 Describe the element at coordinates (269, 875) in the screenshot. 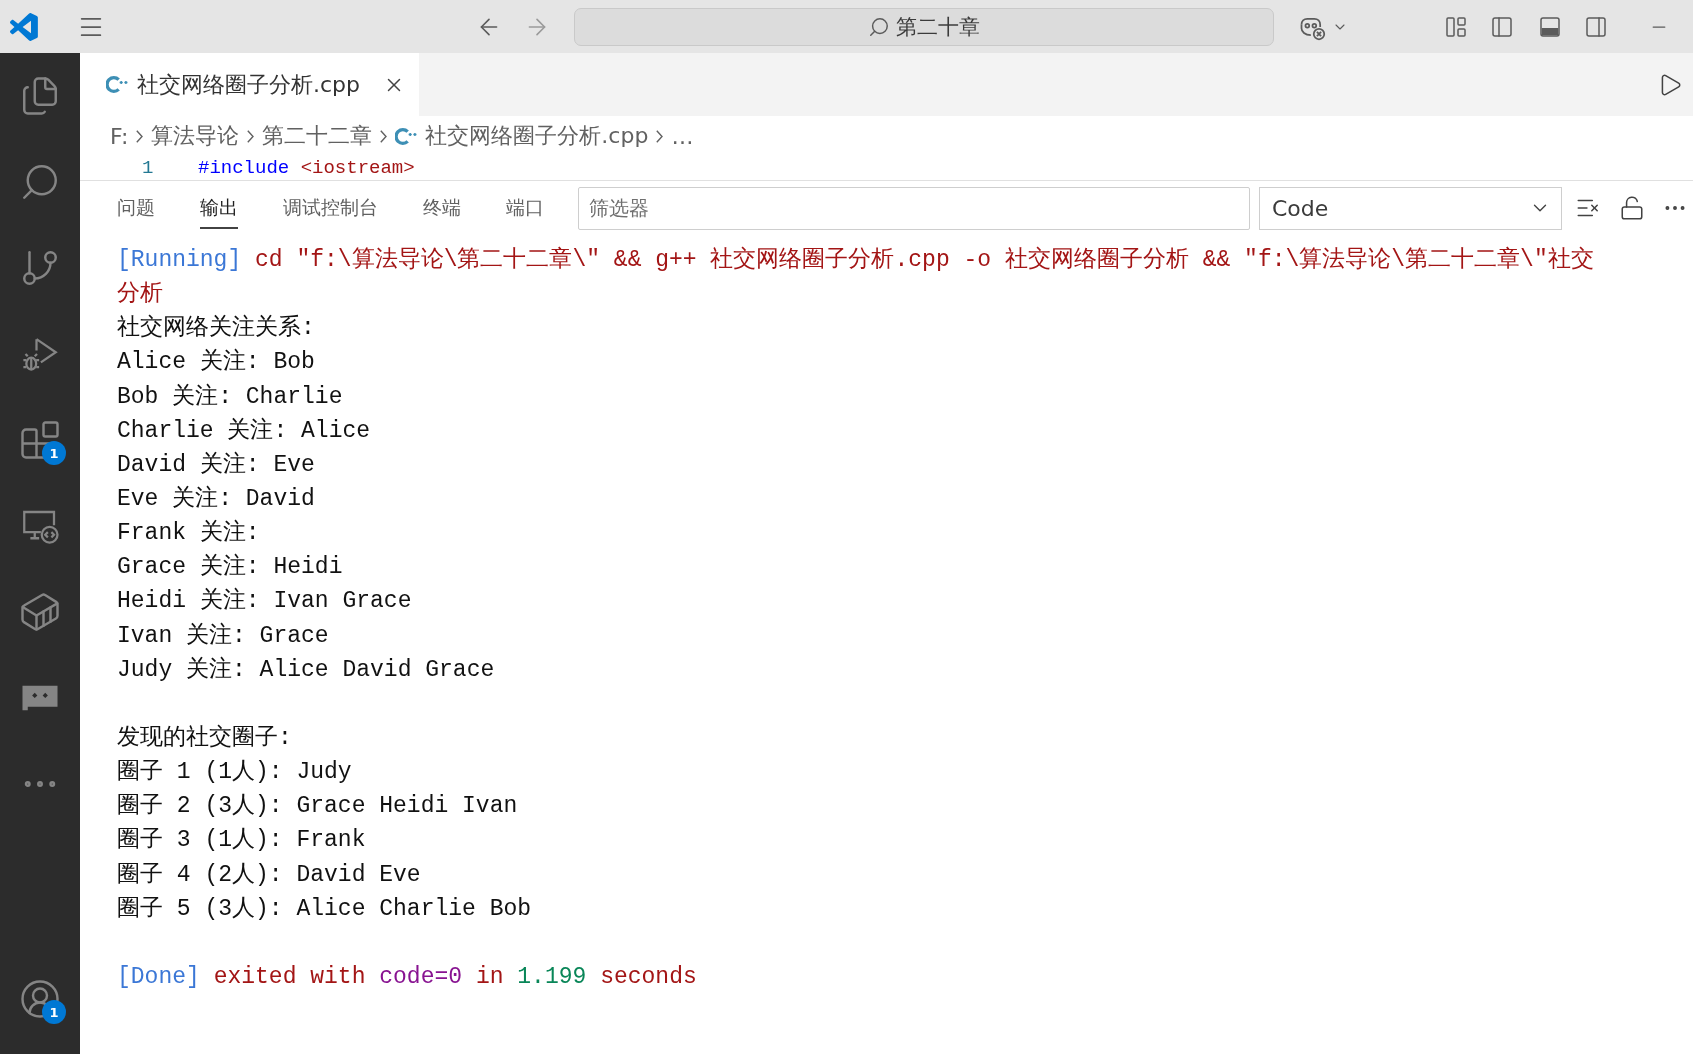

I see `output-line: 圈子 4 (2人): David Eve` at that location.